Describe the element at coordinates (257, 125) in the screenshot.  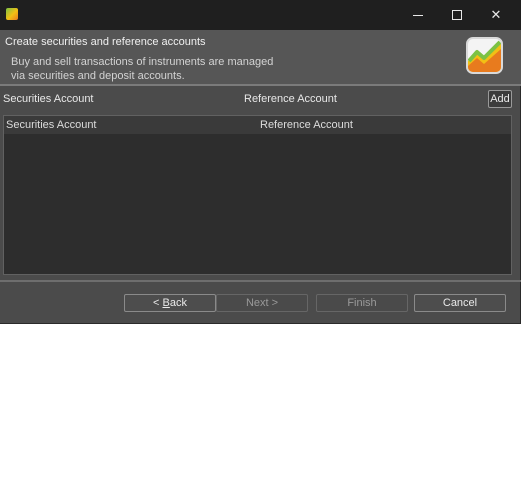
I see `table-header: Securities Account Reference Account` at that location.